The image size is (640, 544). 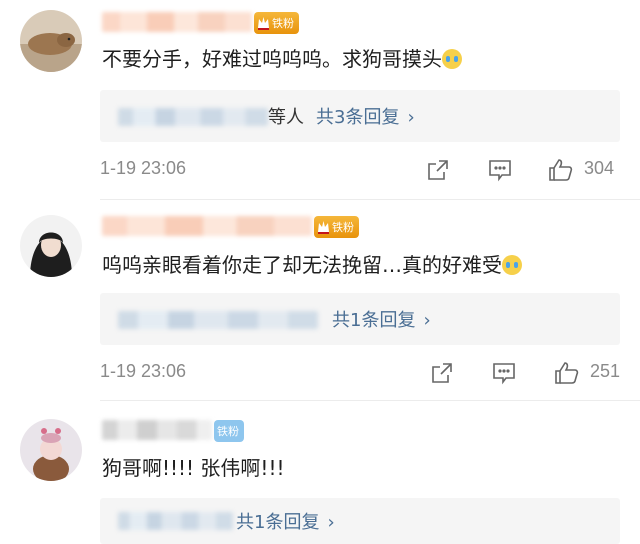 What do you see at coordinates (370, 373) in the screenshot?
I see `comment-meta: 1-19 23:06 251` at bounding box center [370, 373].